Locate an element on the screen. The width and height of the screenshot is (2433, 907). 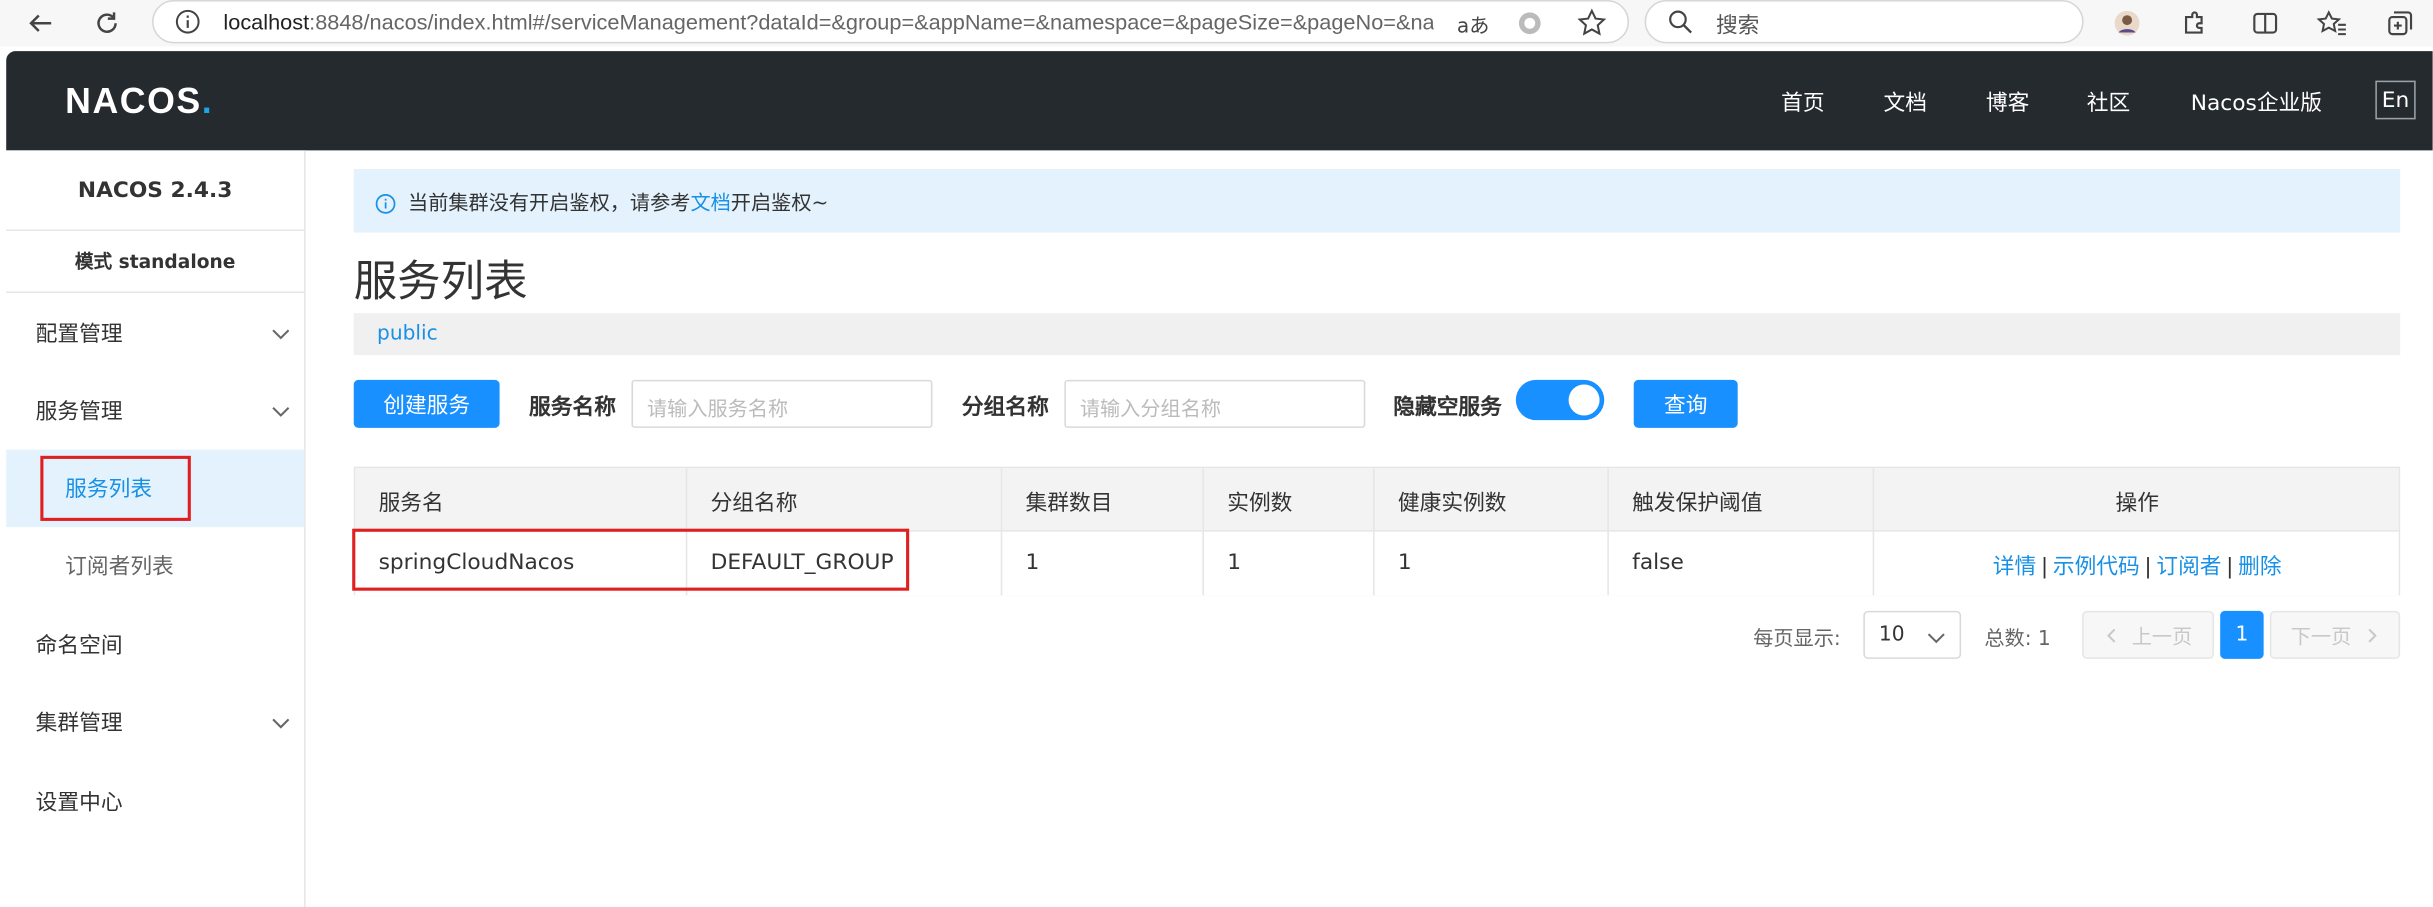
read-aloud-icon: aあ is located at coordinates (1473, 24).